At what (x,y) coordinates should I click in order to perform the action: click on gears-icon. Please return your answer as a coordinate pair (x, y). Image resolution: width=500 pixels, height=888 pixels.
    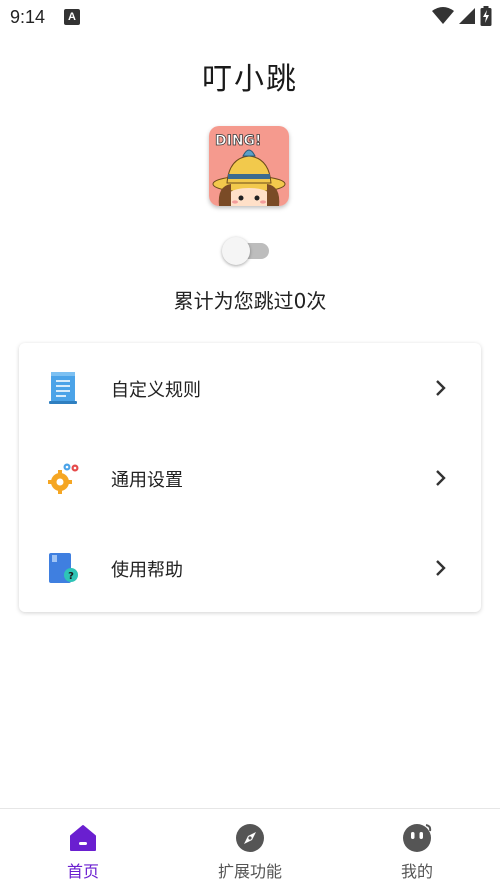
    Looking at the image, I should click on (63, 478).